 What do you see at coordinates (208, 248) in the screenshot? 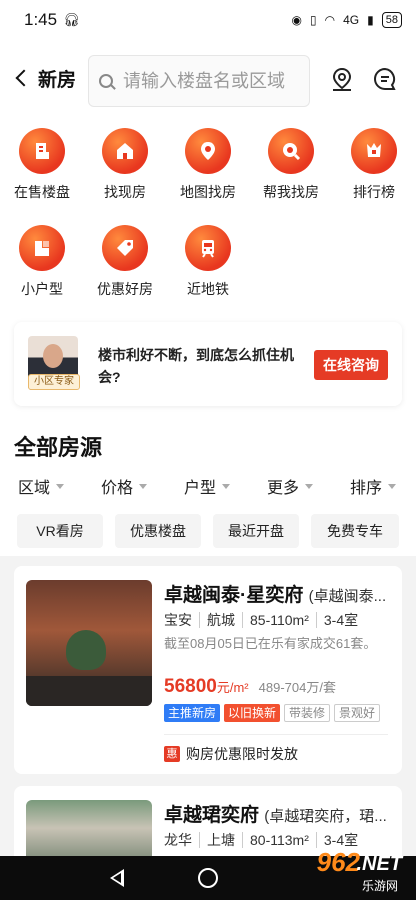
I see `metro-icon` at bounding box center [208, 248].